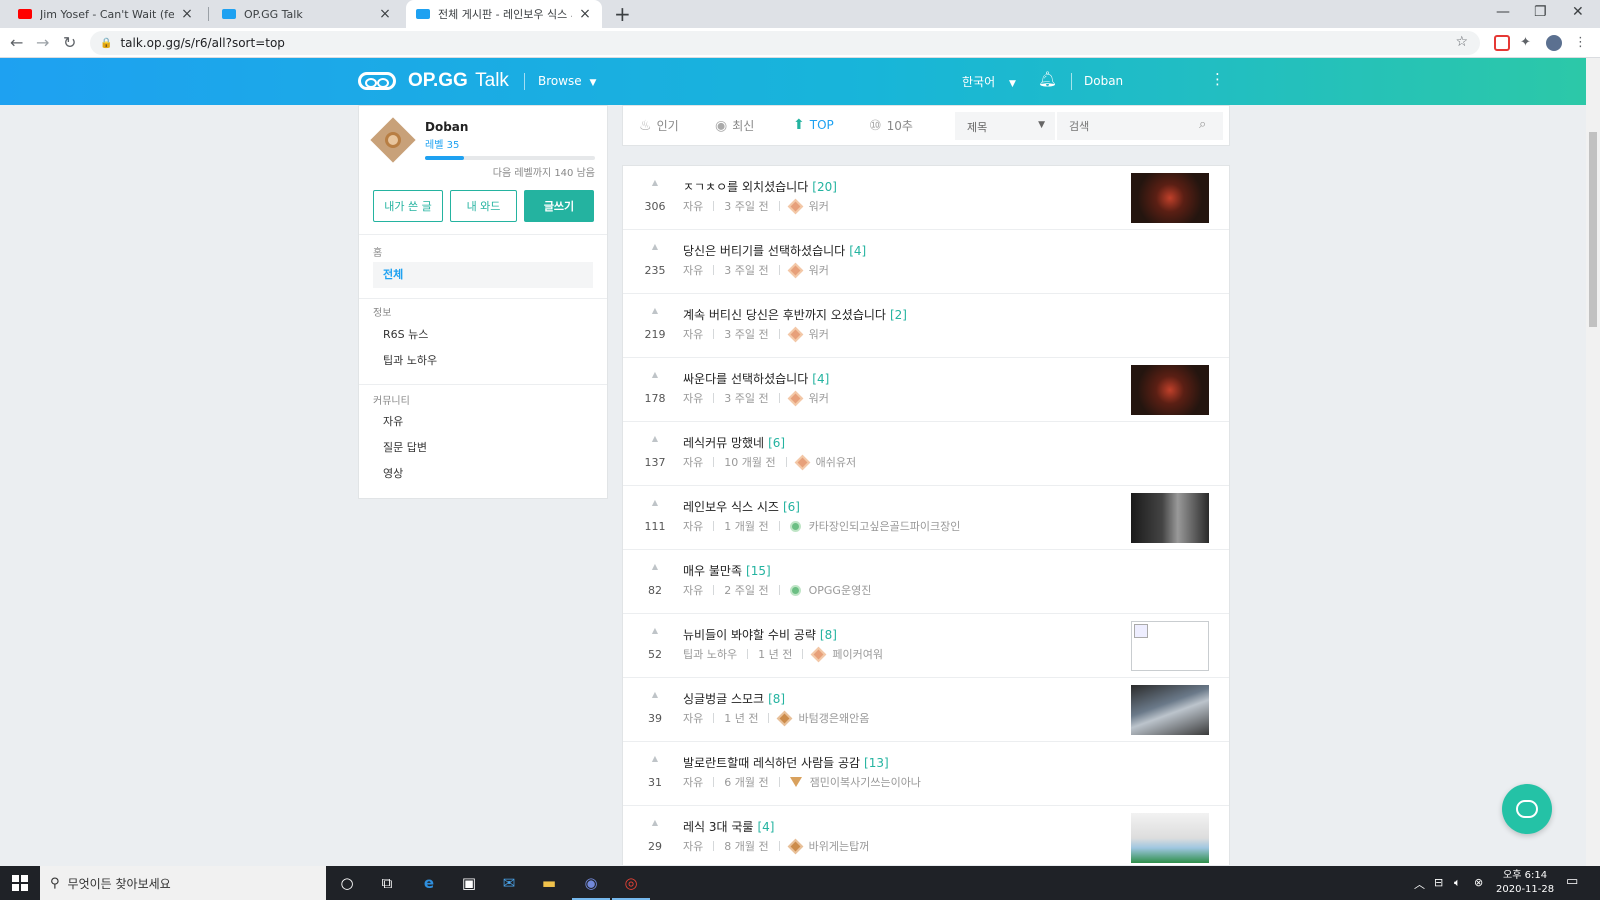 This screenshot has height=900, width=1600. Describe the element at coordinates (1461, 42) in the screenshot. I see `bookmark-star-icon: ☆` at that location.